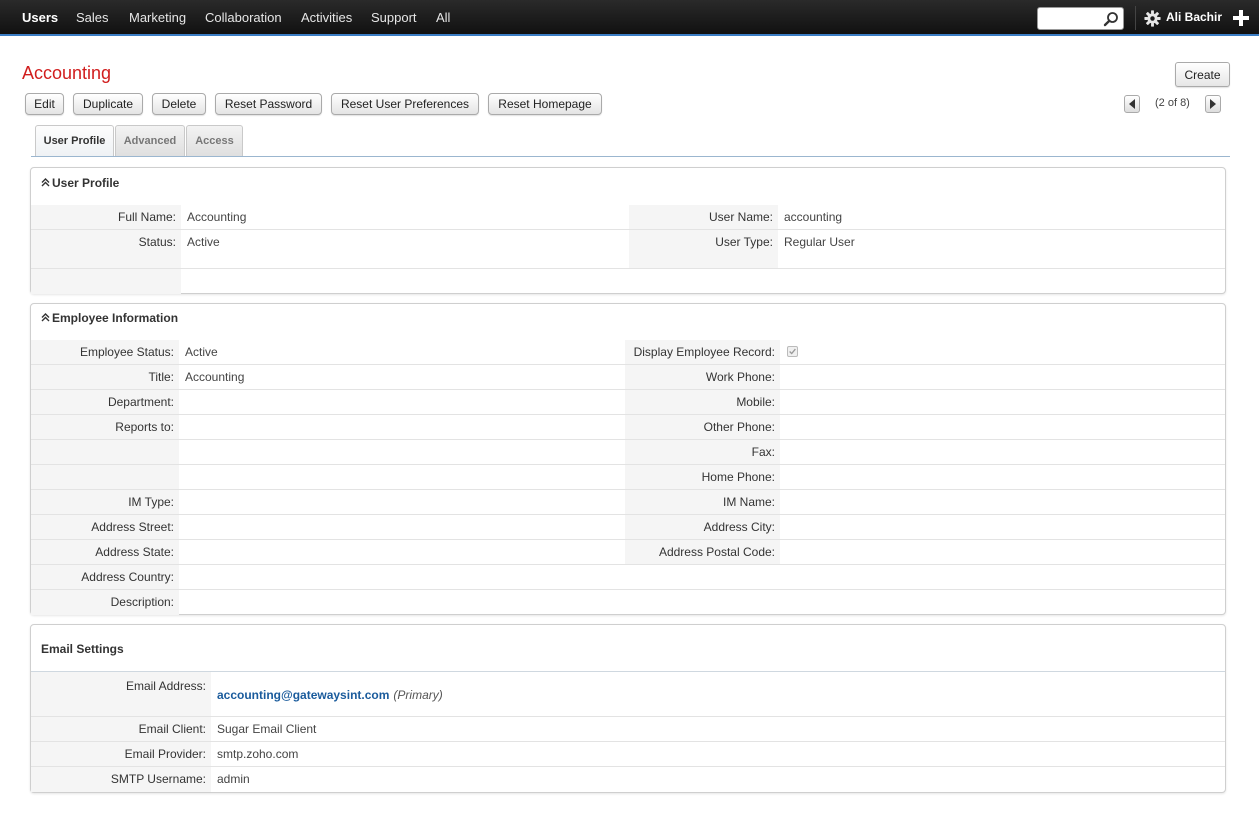 This screenshot has height=831, width=1259. Describe the element at coordinates (121, 694) in the screenshot. I see `email-address-label: Email Address:` at that location.